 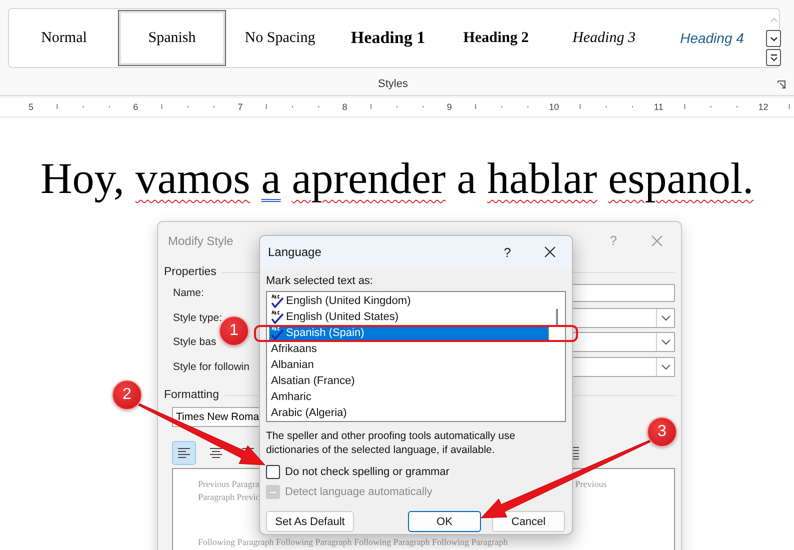 I want to click on note-text: The speller and other proofing tools automatically use dictionaries of the selected language, if available., so click(x=391, y=443).